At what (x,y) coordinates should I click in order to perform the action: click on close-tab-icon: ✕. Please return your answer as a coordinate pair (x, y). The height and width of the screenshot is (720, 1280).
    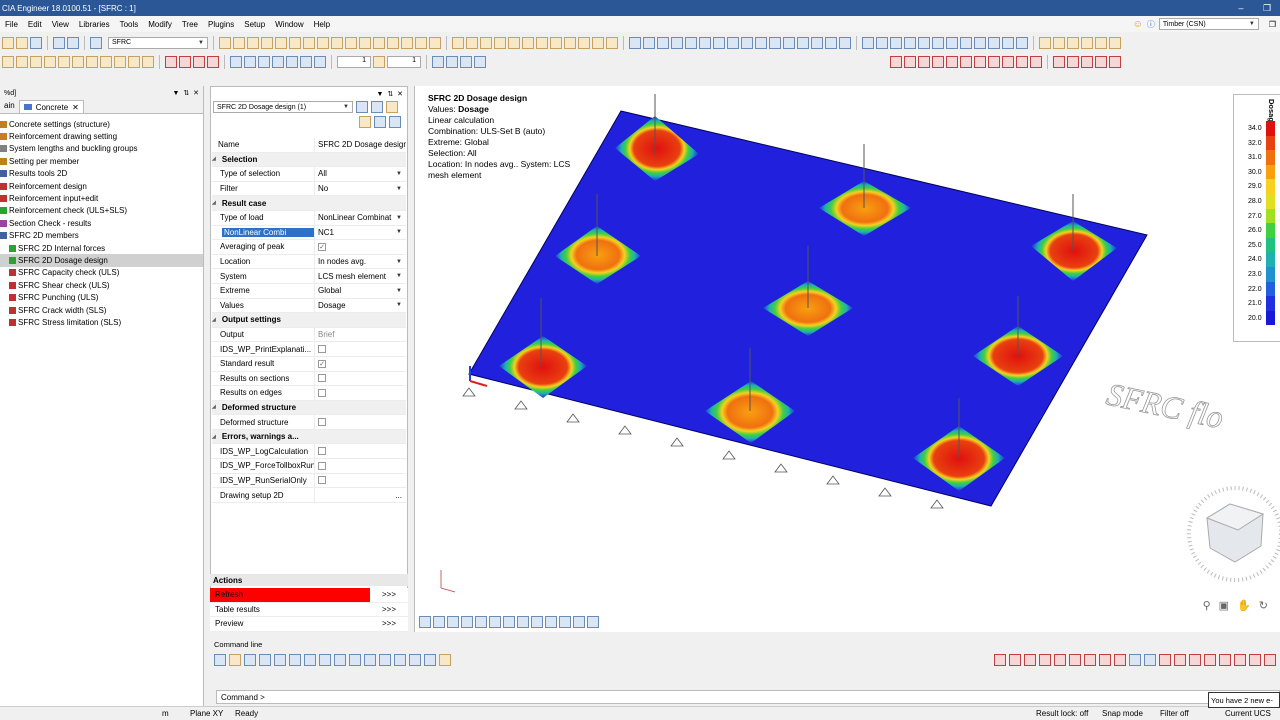
    Looking at the image, I should click on (75, 107).